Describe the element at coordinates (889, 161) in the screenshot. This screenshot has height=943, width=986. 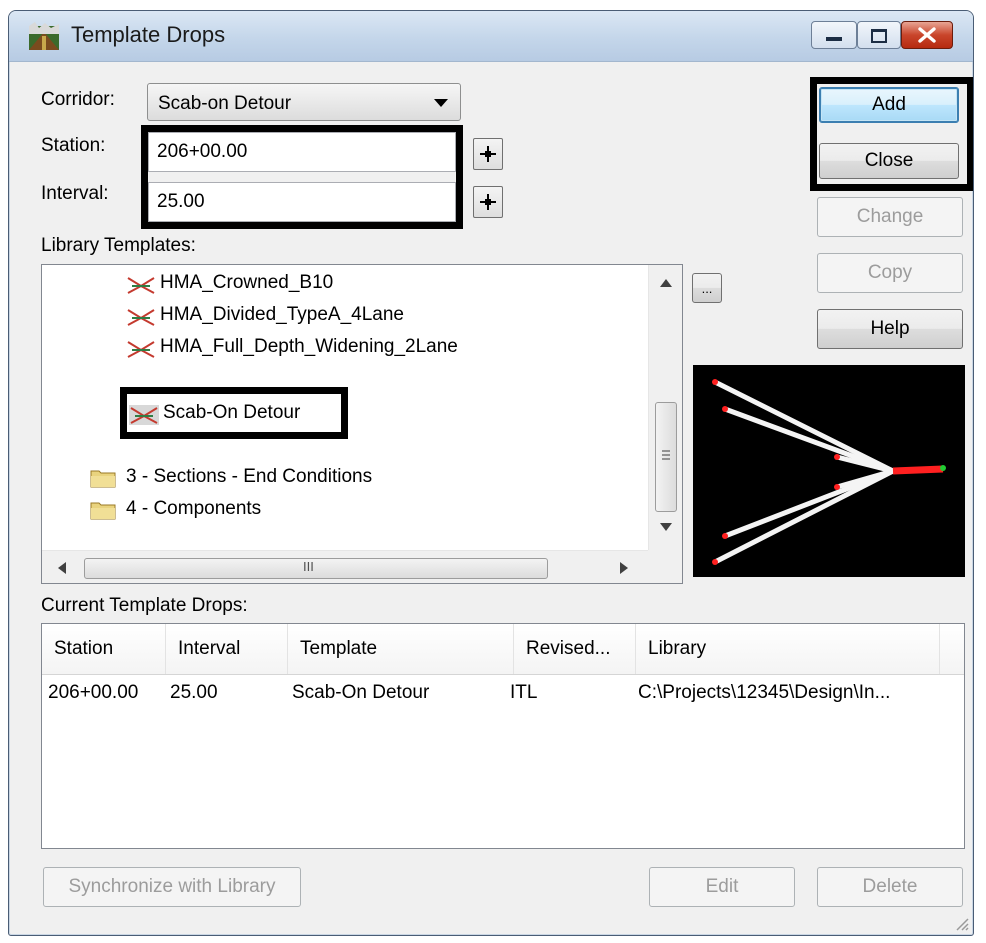
I see `close-button: Close` at that location.